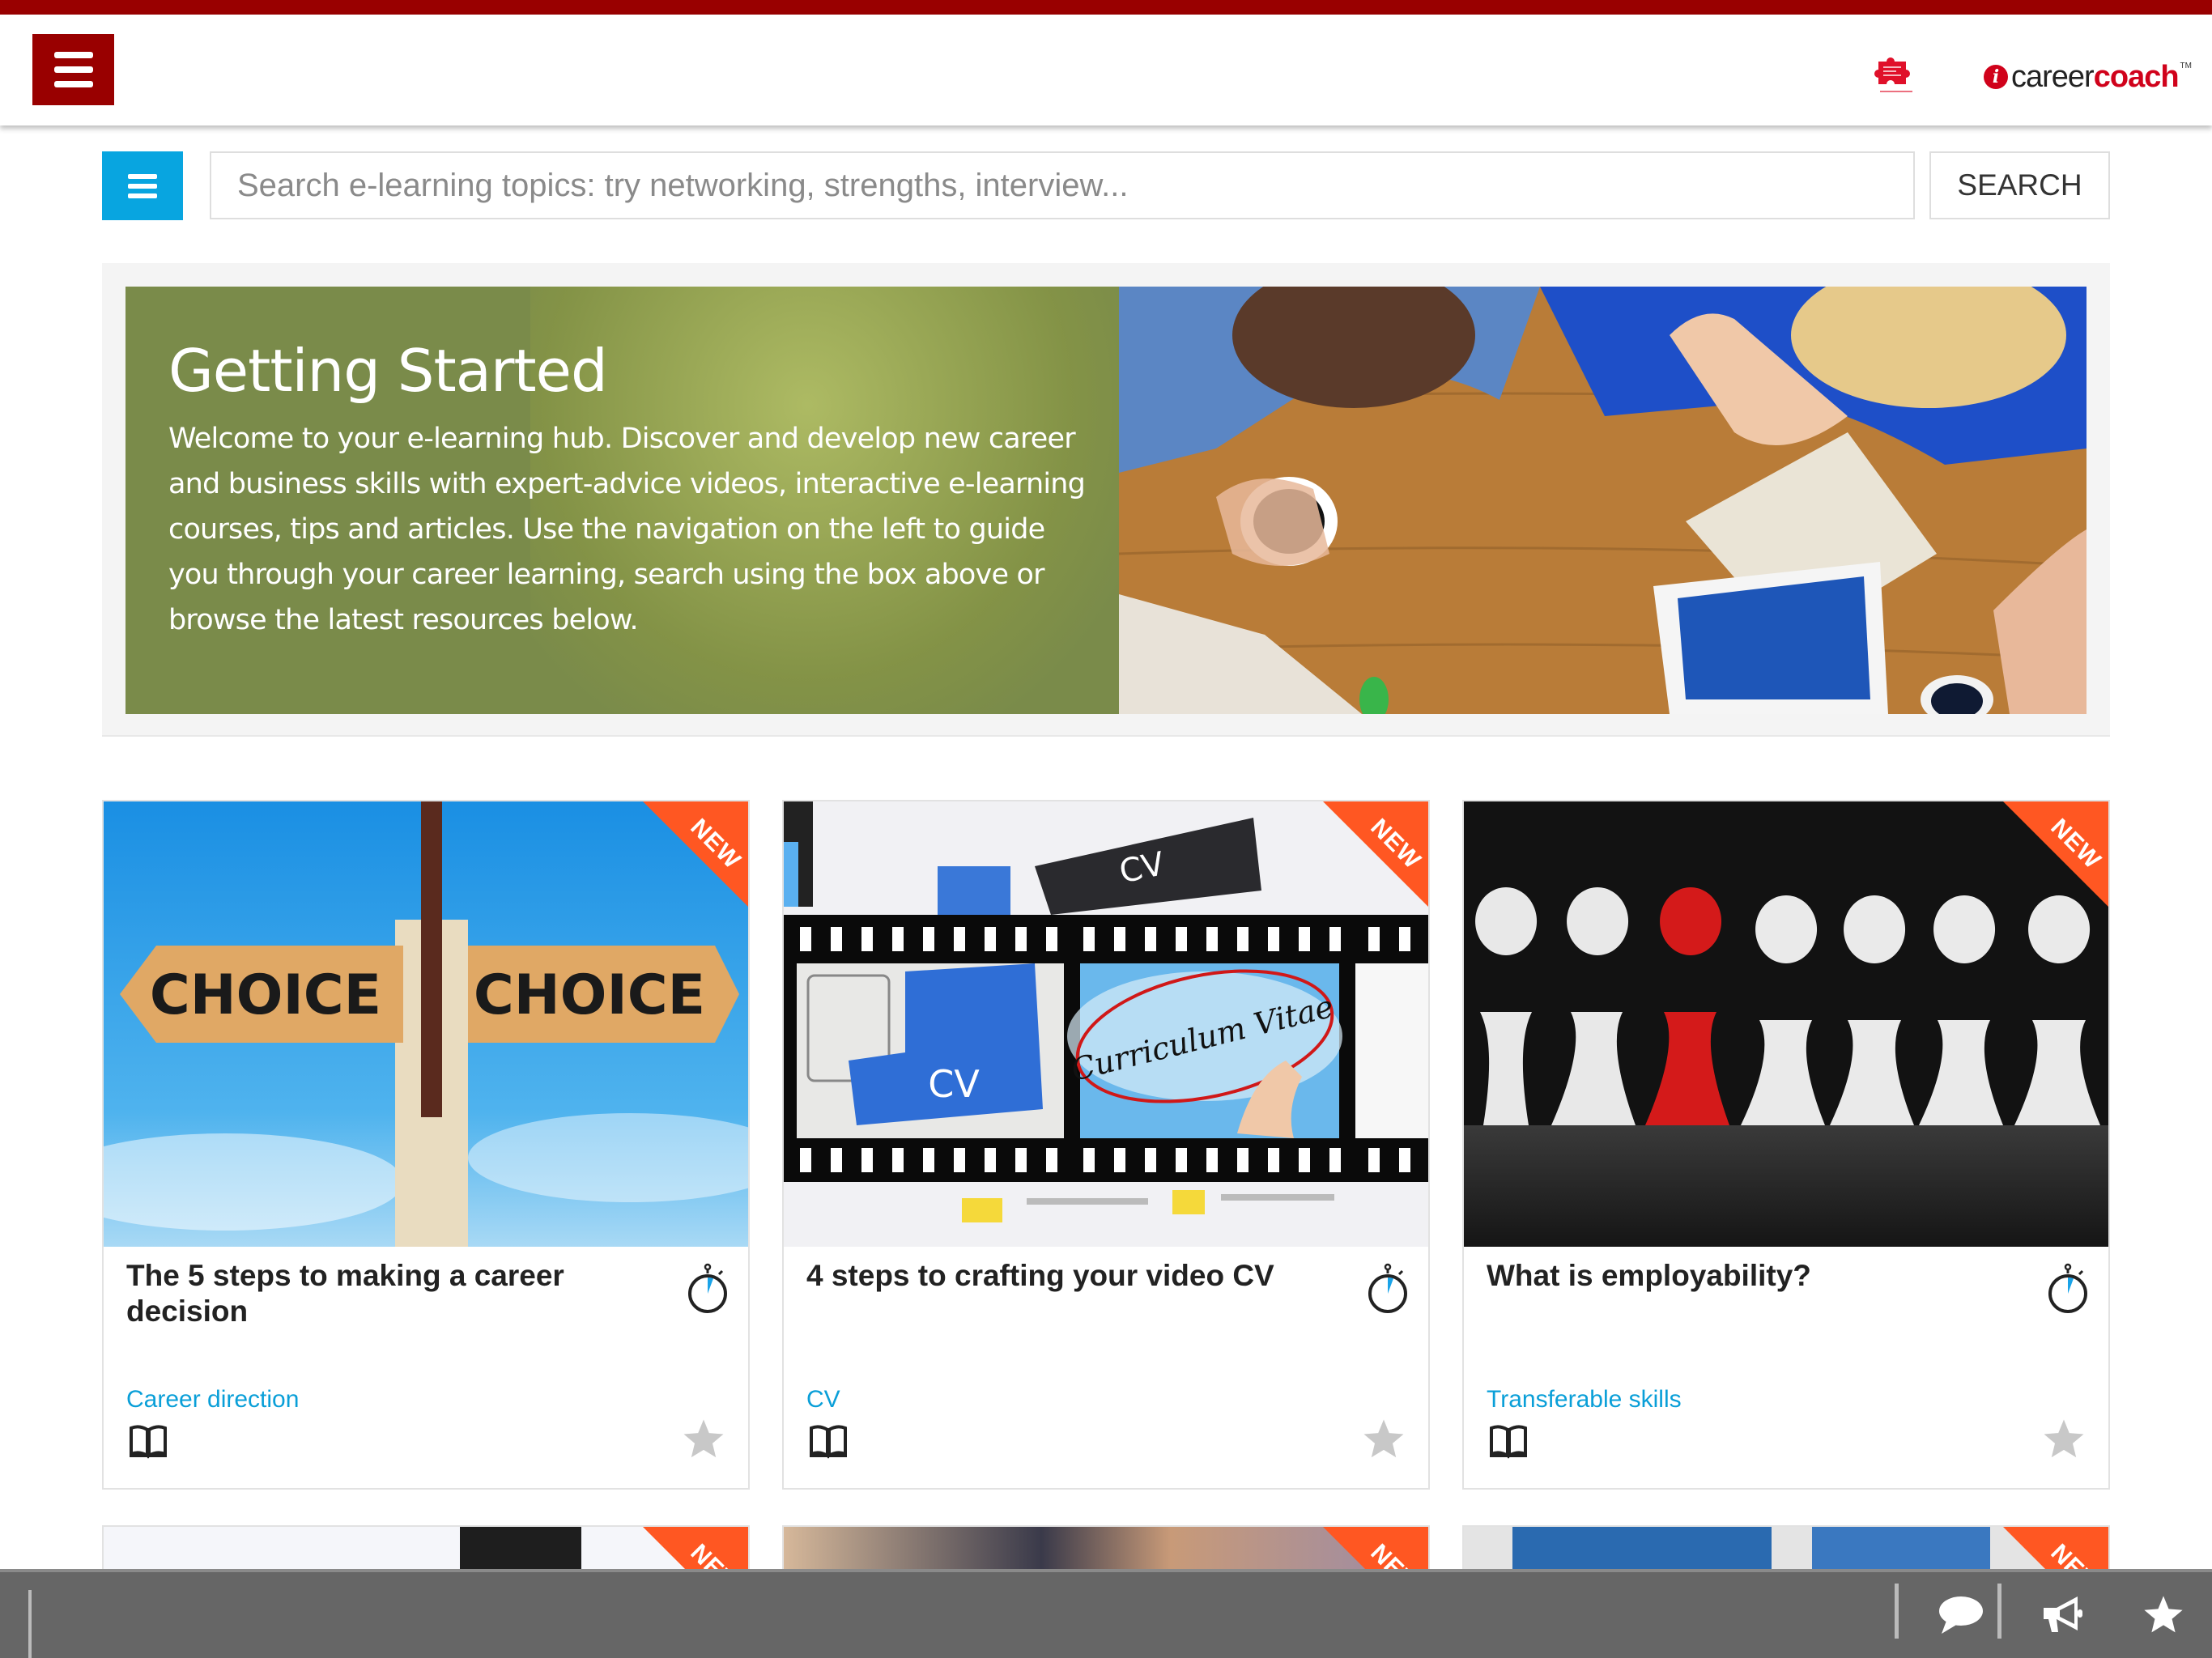  Describe the element at coordinates (1106, 70) in the screenshot. I see `header: i career coach TM` at that location.